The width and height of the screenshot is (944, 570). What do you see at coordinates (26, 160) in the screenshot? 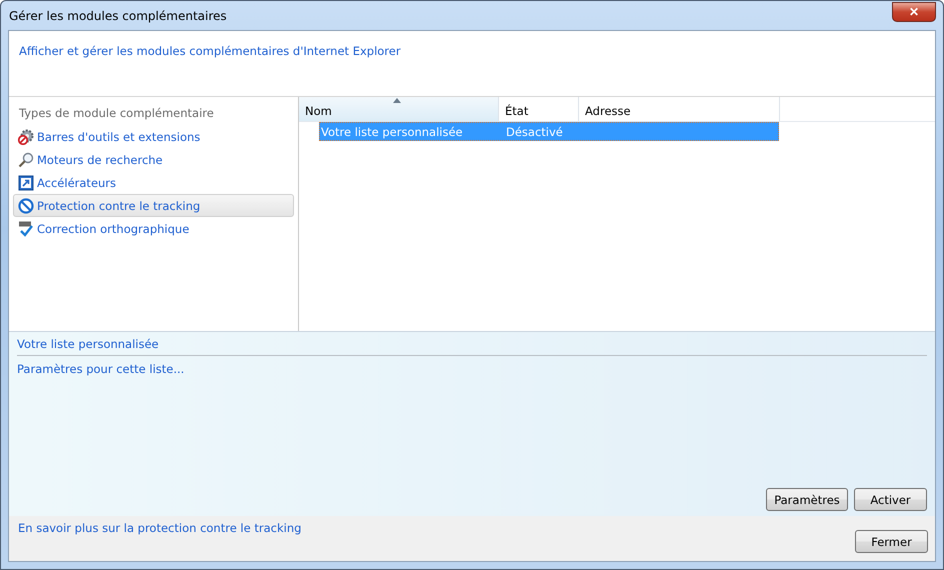
I see `magnifier-icon` at bounding box center [26, 160].